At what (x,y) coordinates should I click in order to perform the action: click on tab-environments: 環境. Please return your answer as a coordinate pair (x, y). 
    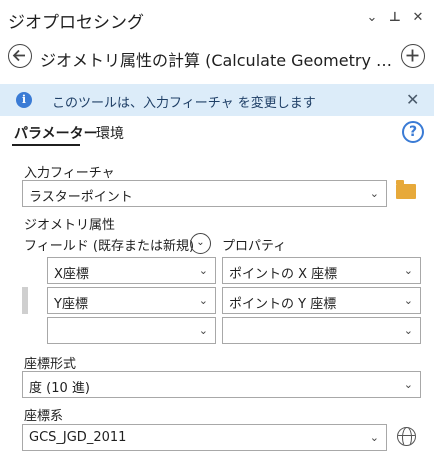
    Looking at the image, I should click on (110, 133).